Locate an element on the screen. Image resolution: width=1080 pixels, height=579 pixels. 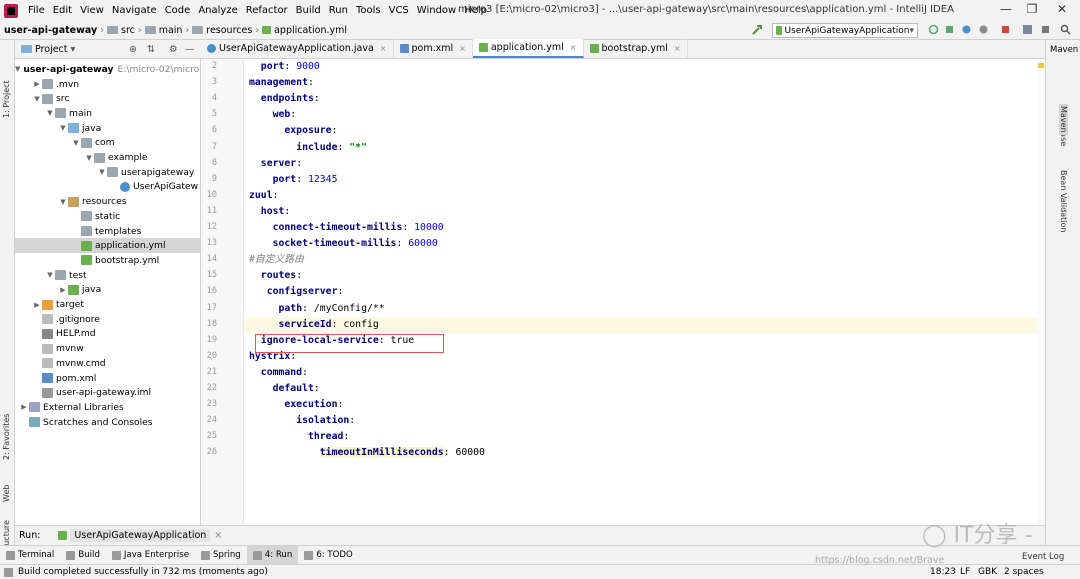
tree-node: static is located at coordinates (107, 216).